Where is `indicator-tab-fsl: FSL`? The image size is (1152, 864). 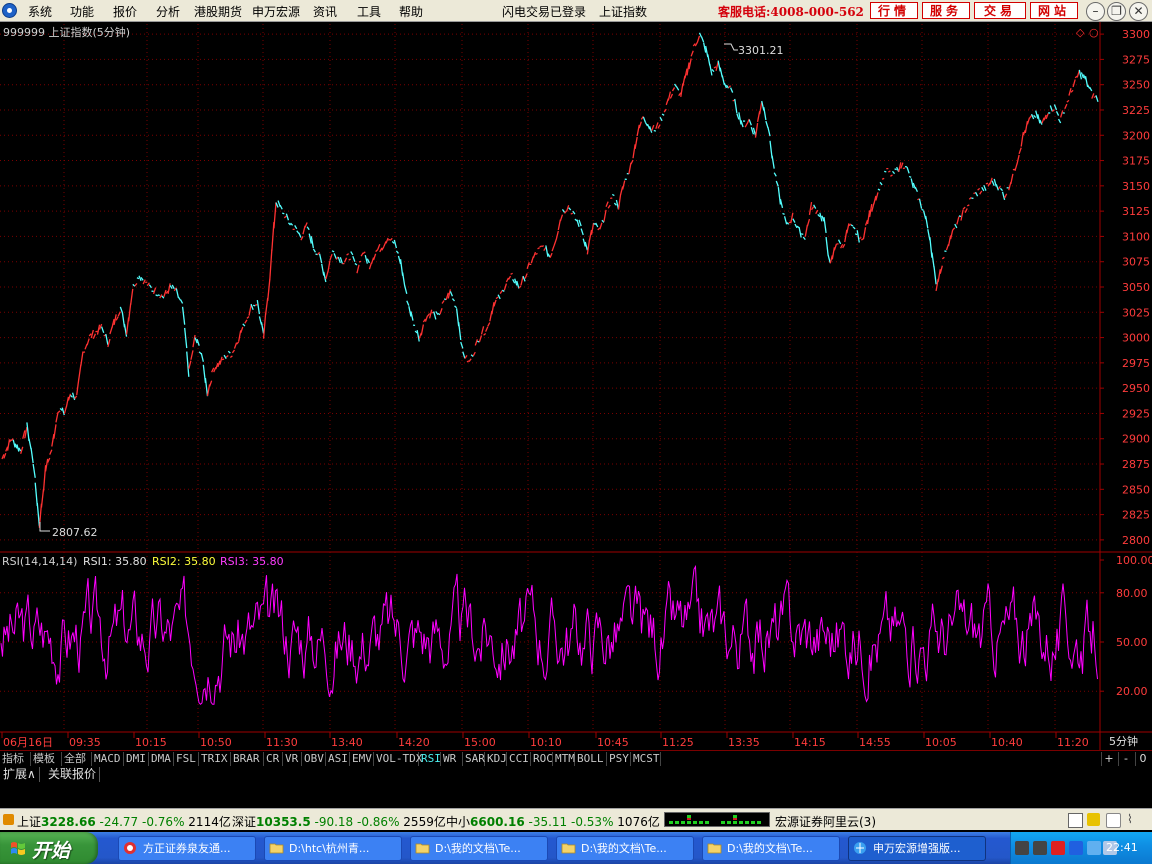
indicator-tab-fsl: FSL is located at coordinates (186, 759).